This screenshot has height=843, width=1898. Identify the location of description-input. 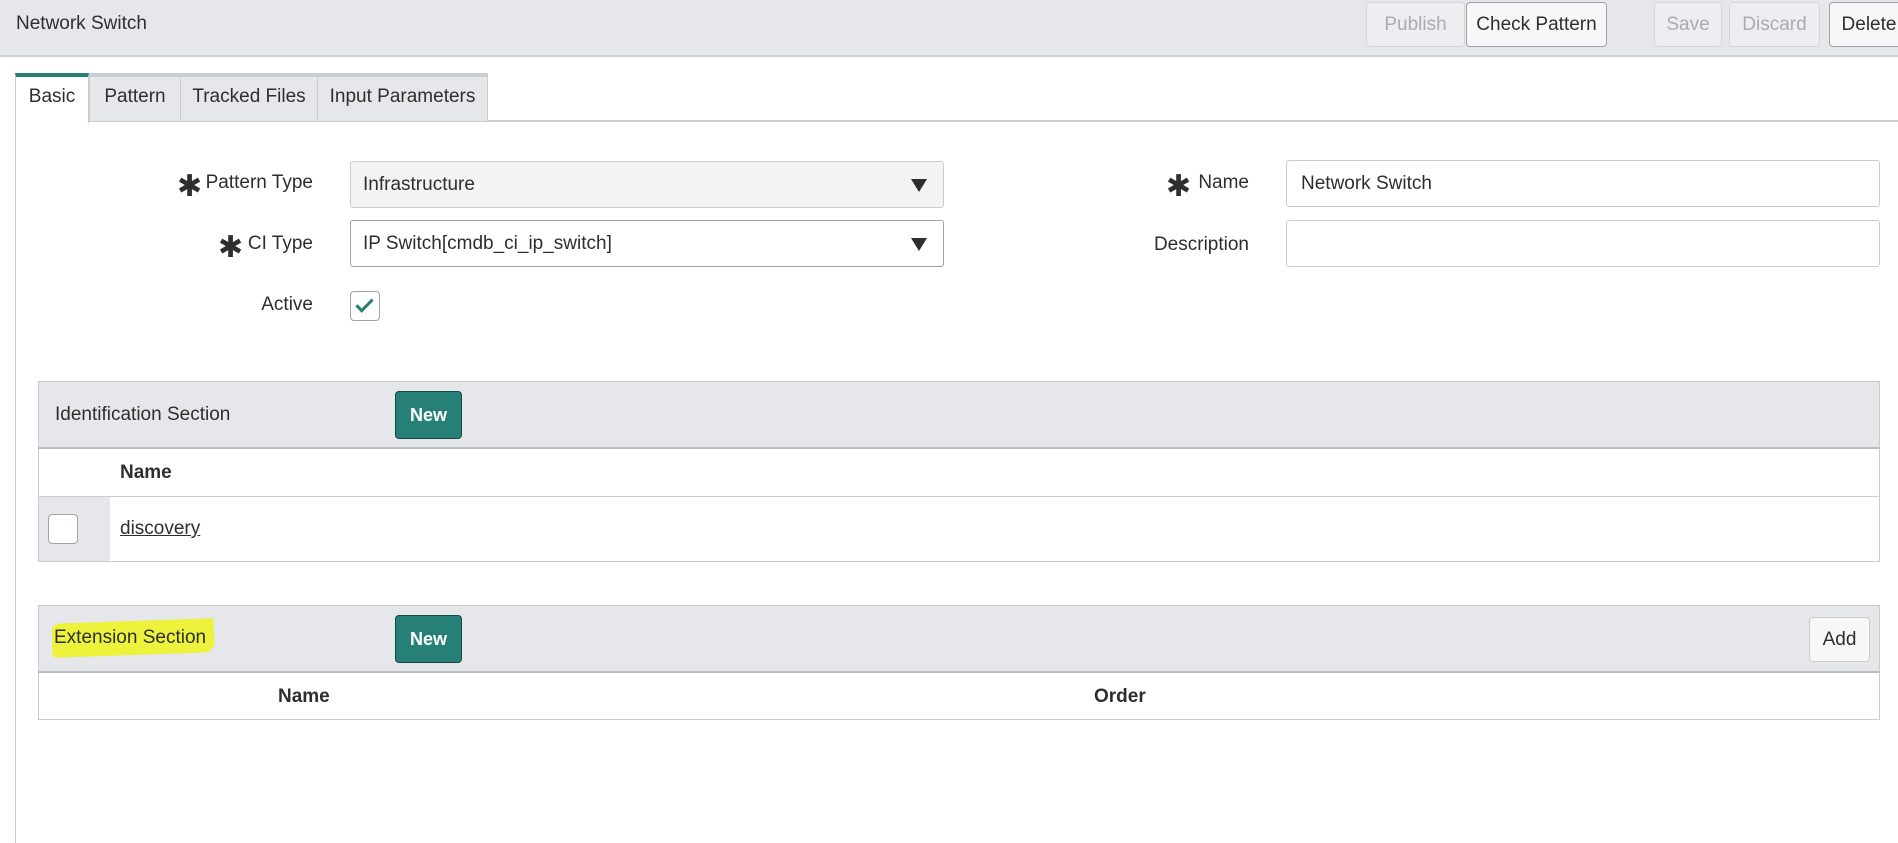
(1583, 243).